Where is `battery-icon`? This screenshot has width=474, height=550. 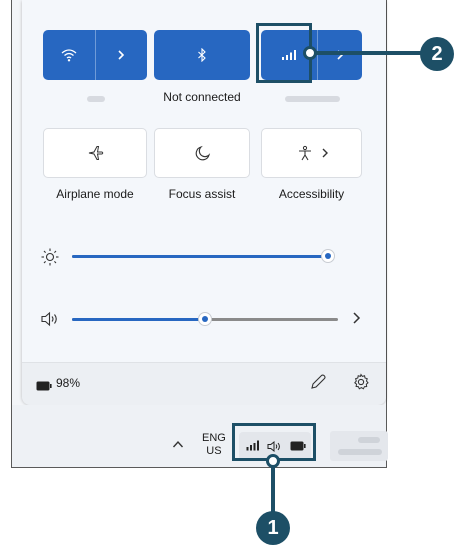
battery-icon is located at coordinates (44, 384).